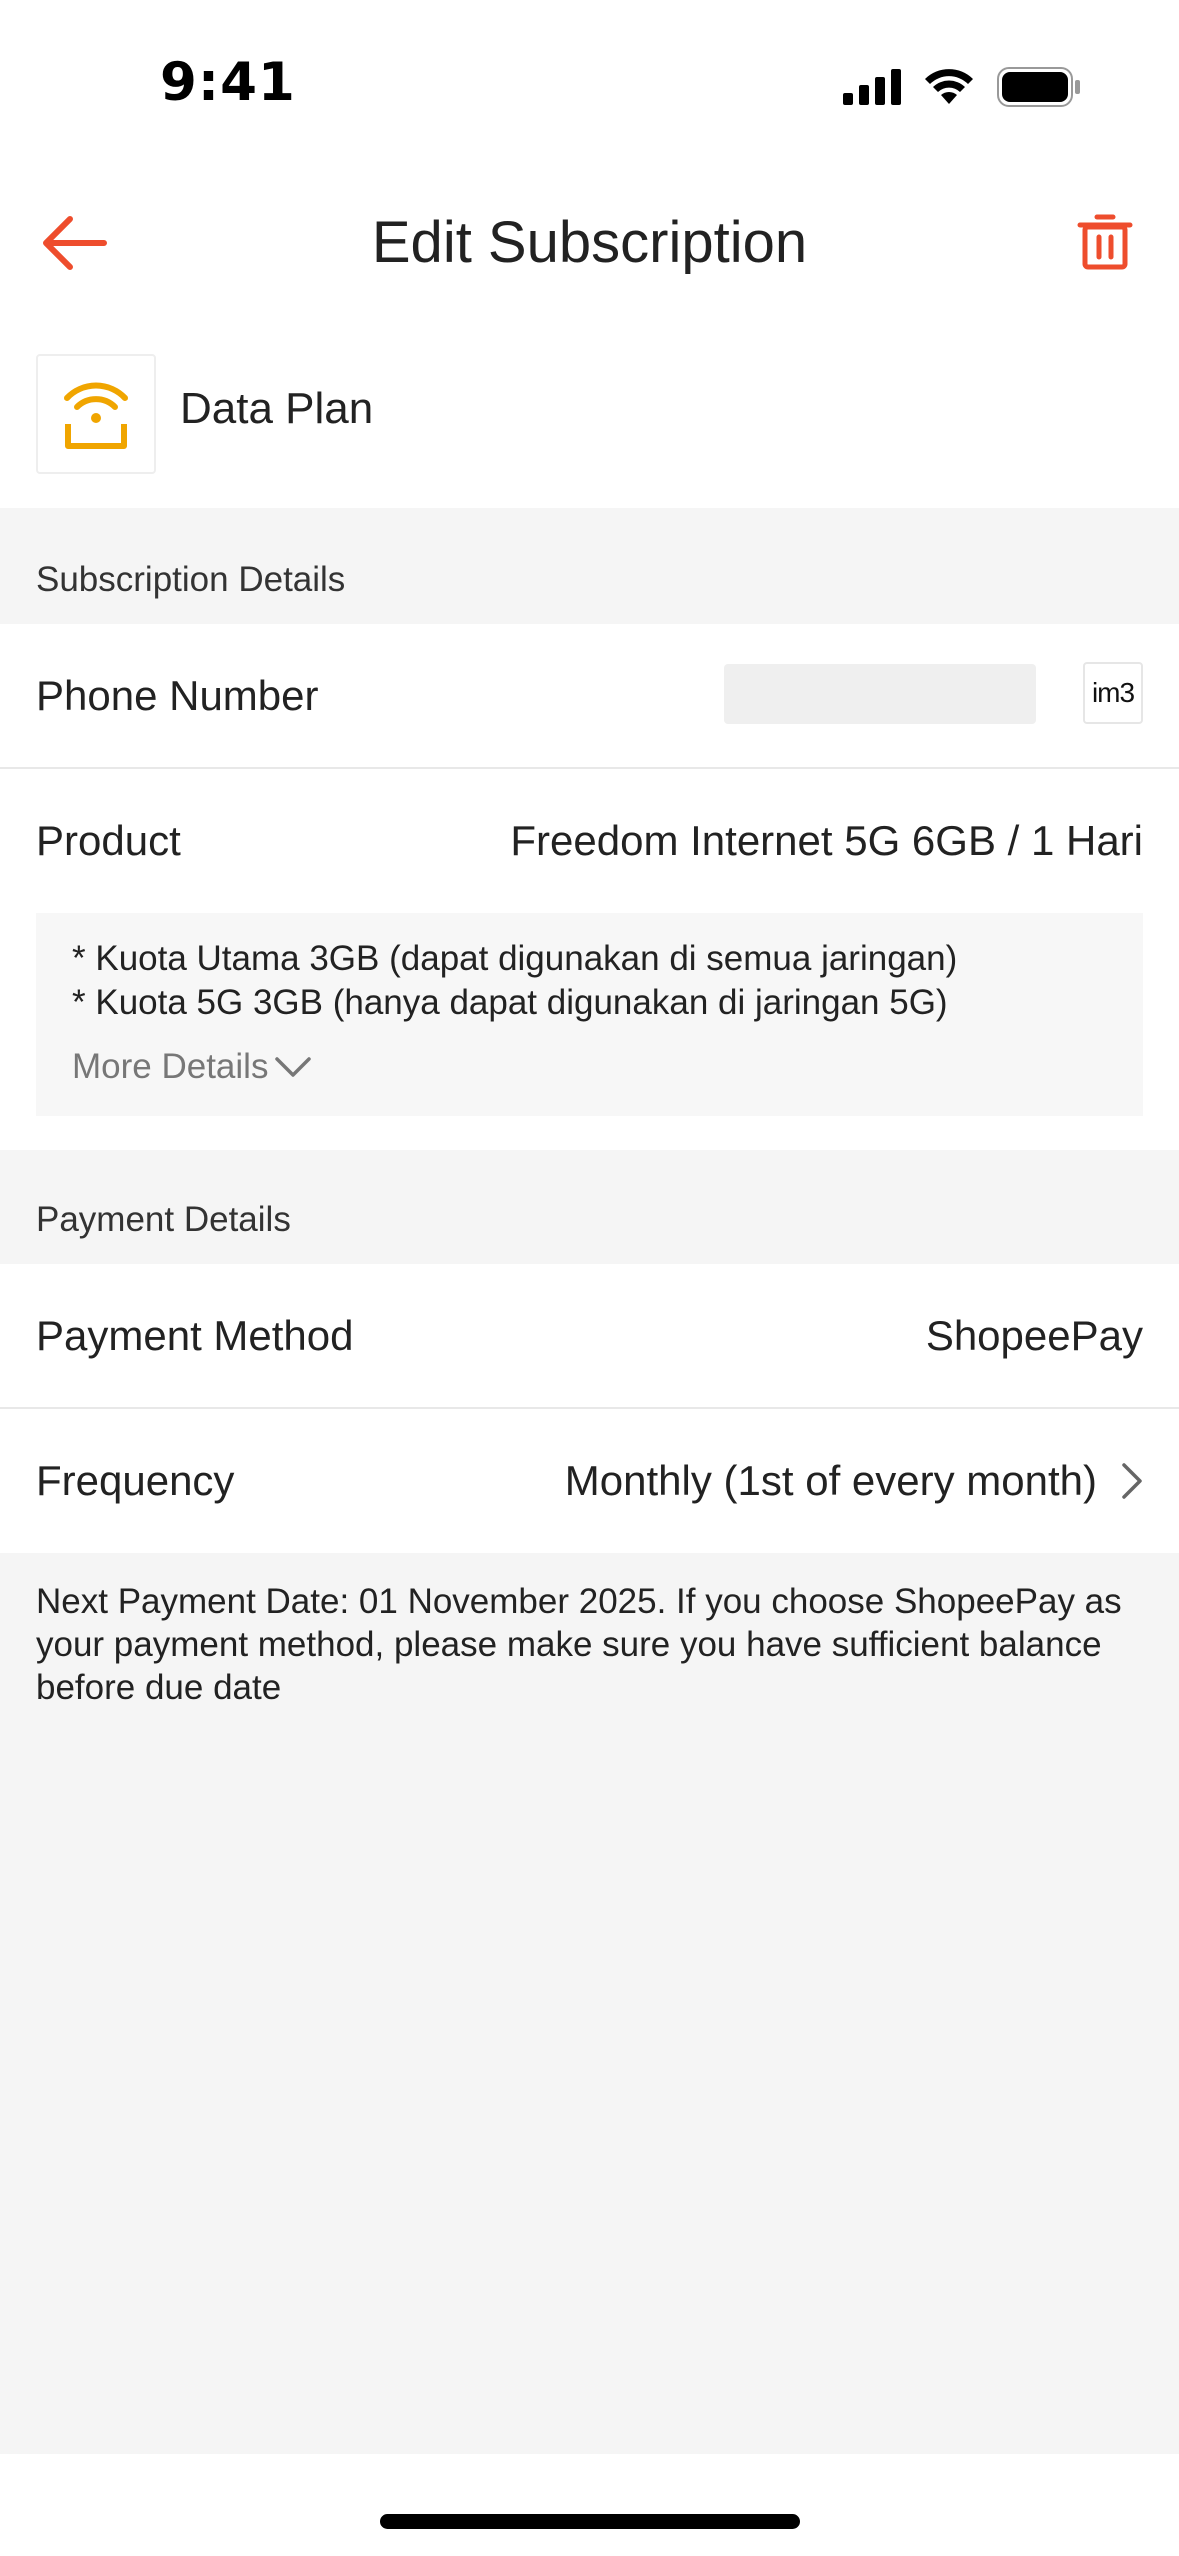  Describe the element at coordinates (228, 82) in the screenshot. I see `status-time: 9:41` at that location.